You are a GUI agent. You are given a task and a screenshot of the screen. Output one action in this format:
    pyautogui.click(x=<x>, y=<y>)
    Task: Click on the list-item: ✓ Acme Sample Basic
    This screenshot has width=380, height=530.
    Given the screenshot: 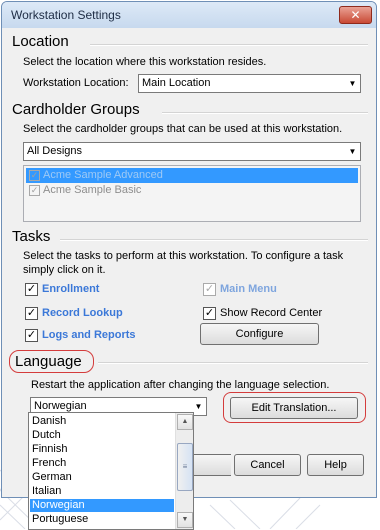 What is the action you would take?
    pyautogui.click(x=192, y=190)
    